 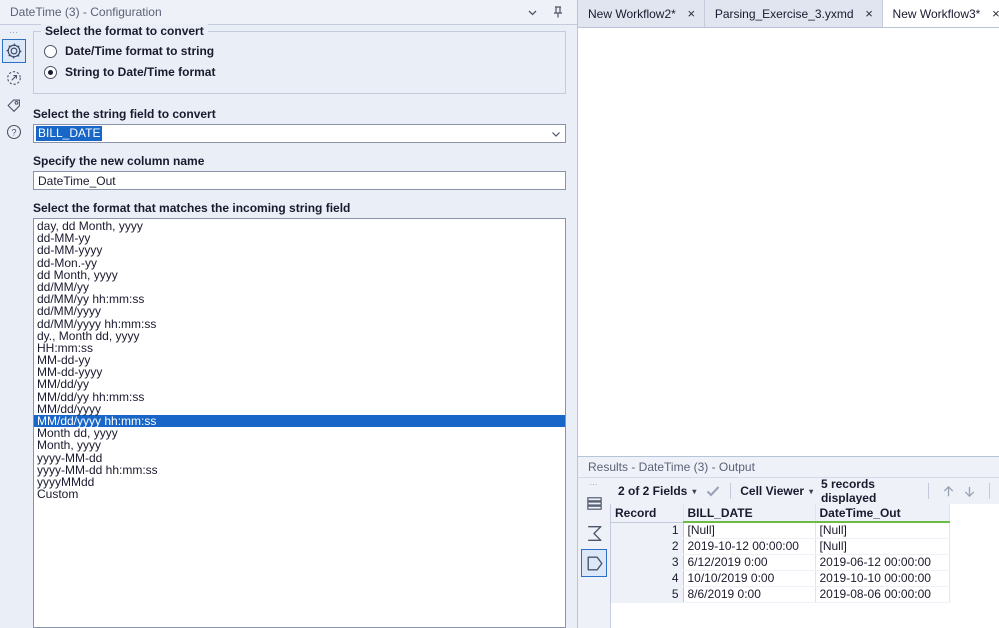 I want to click on table-row: 4 10/10/2019 0:00 2019-10-10 00:00:00, so click(x=780, y=578).